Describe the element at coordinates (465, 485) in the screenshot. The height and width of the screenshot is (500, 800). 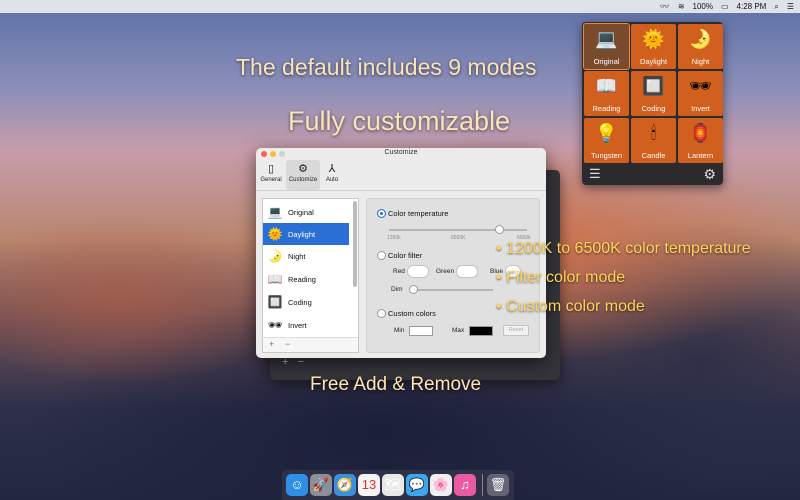
I see `itunes-icon: ♫` at that location.